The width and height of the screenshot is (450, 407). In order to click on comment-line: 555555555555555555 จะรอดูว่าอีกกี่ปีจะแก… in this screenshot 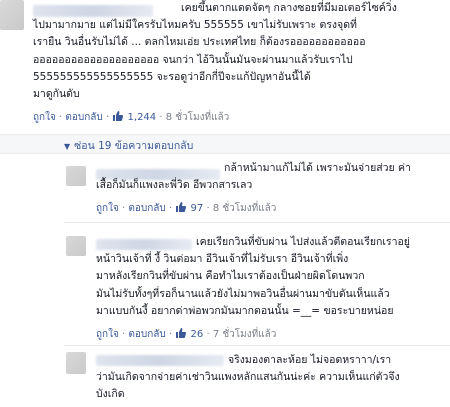, I will do `click(172, 76)`.